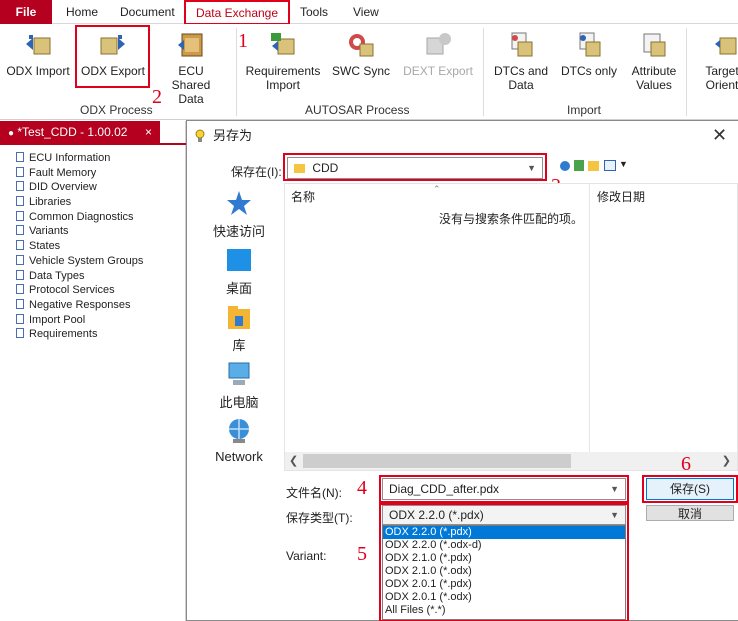 Image resolution: width=738 pixels, height=621 pixels. I want to click on group-label-odx-process: ODX Process, so click(116, 110).